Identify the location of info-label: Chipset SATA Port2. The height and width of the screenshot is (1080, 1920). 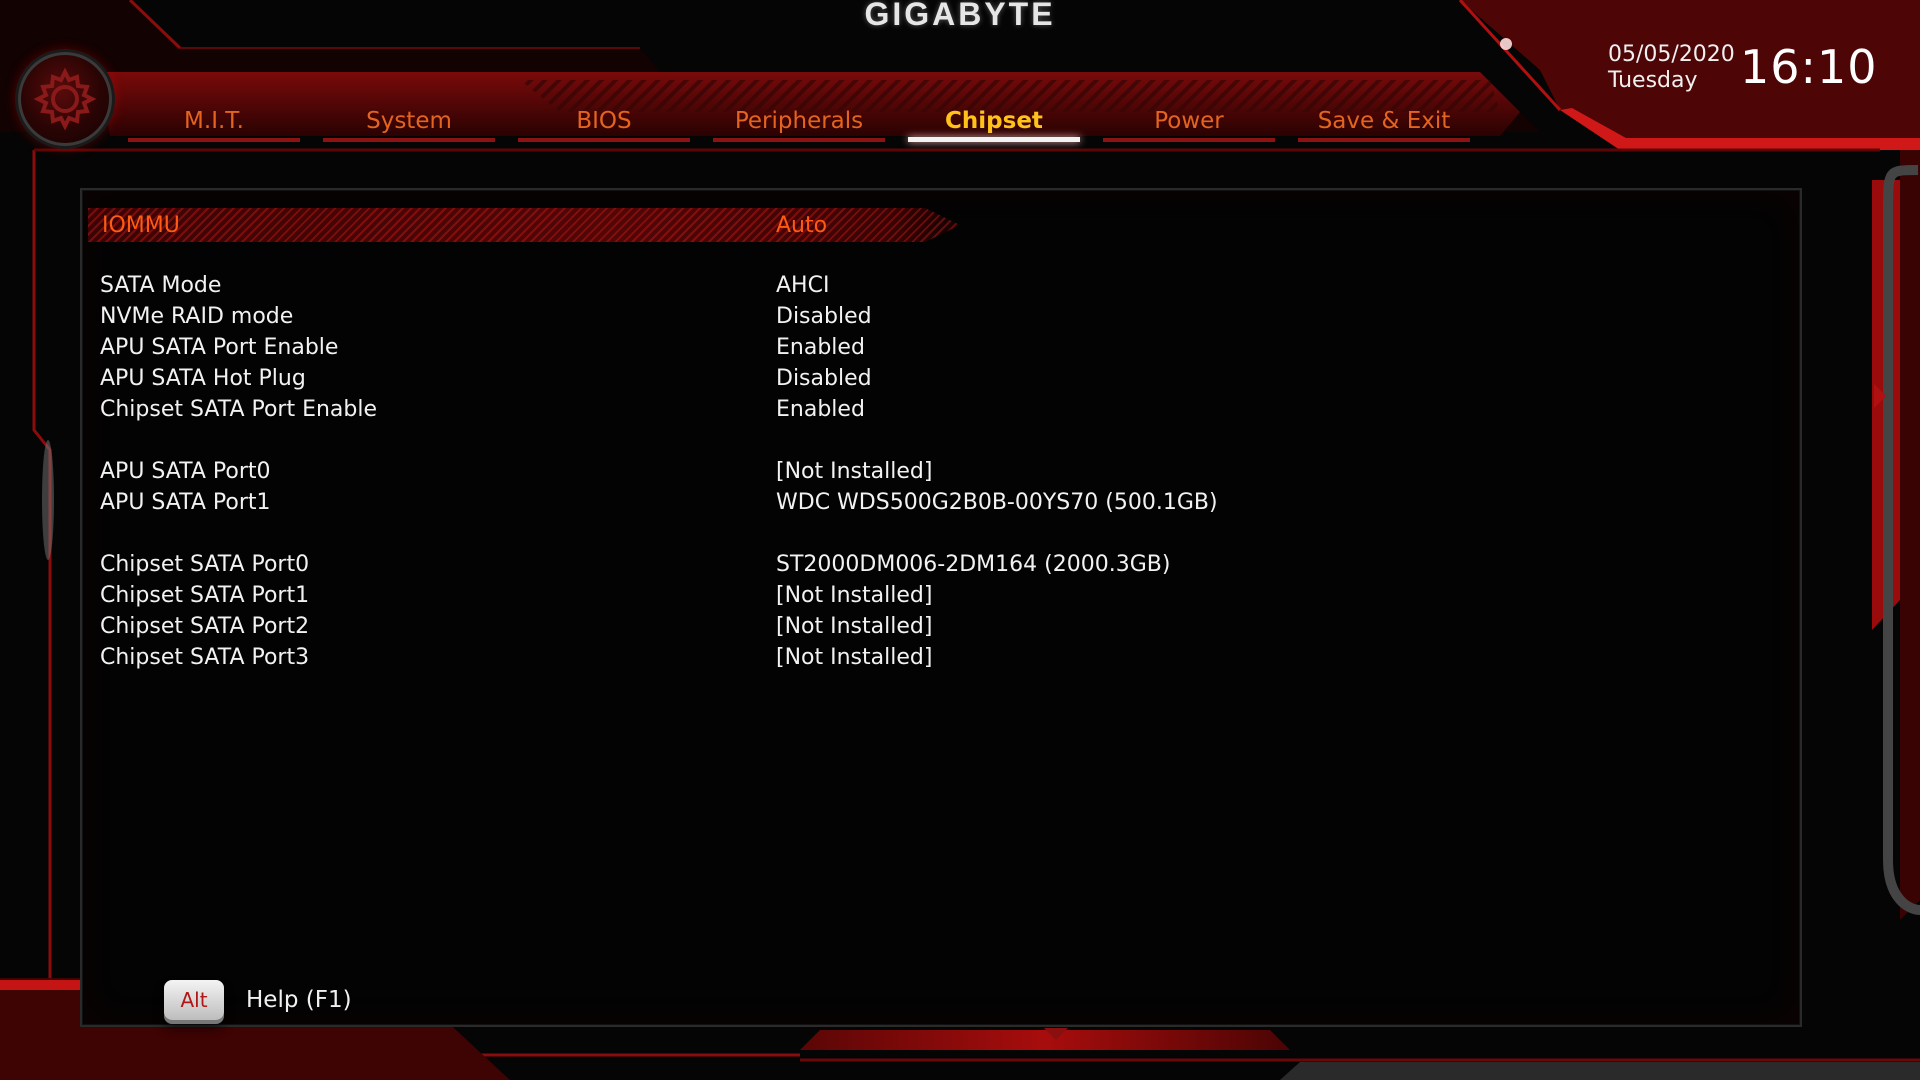
(205, 626).